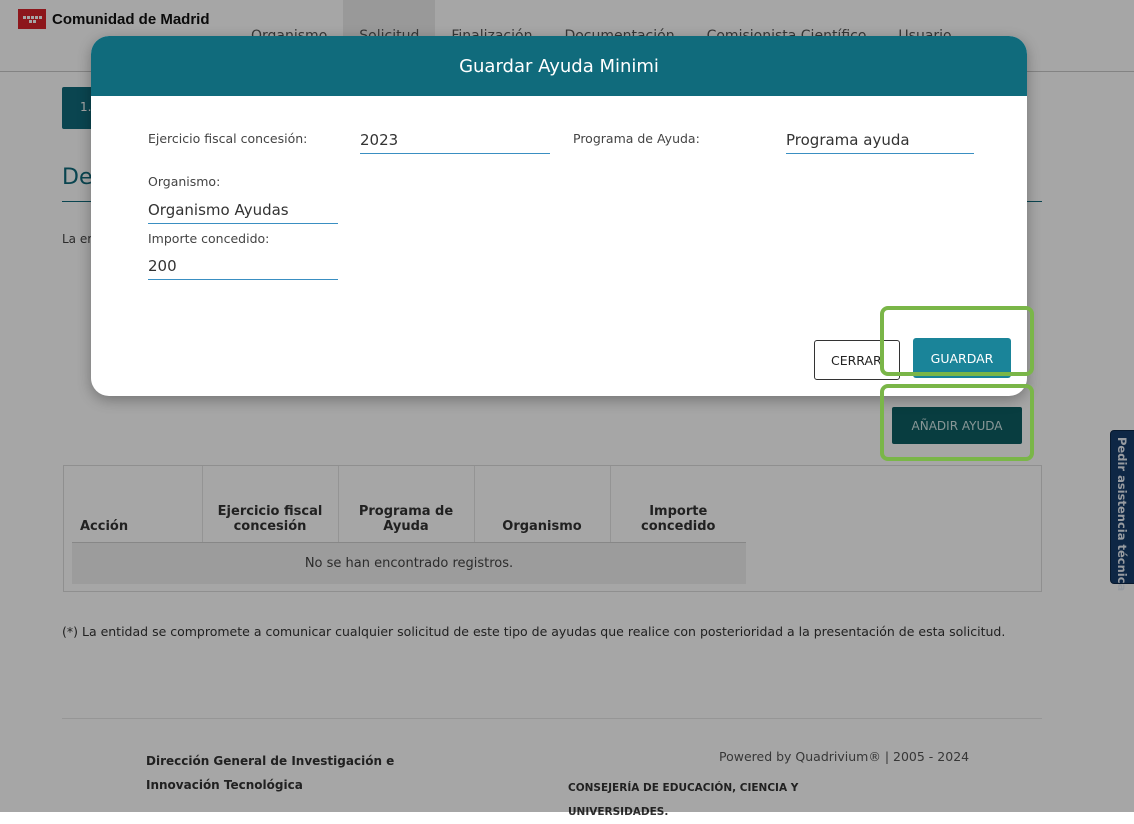 This screenshot has height=824, width=1134. I want to click on programa-label: Programa de Ayuda:, so click(636, 138).